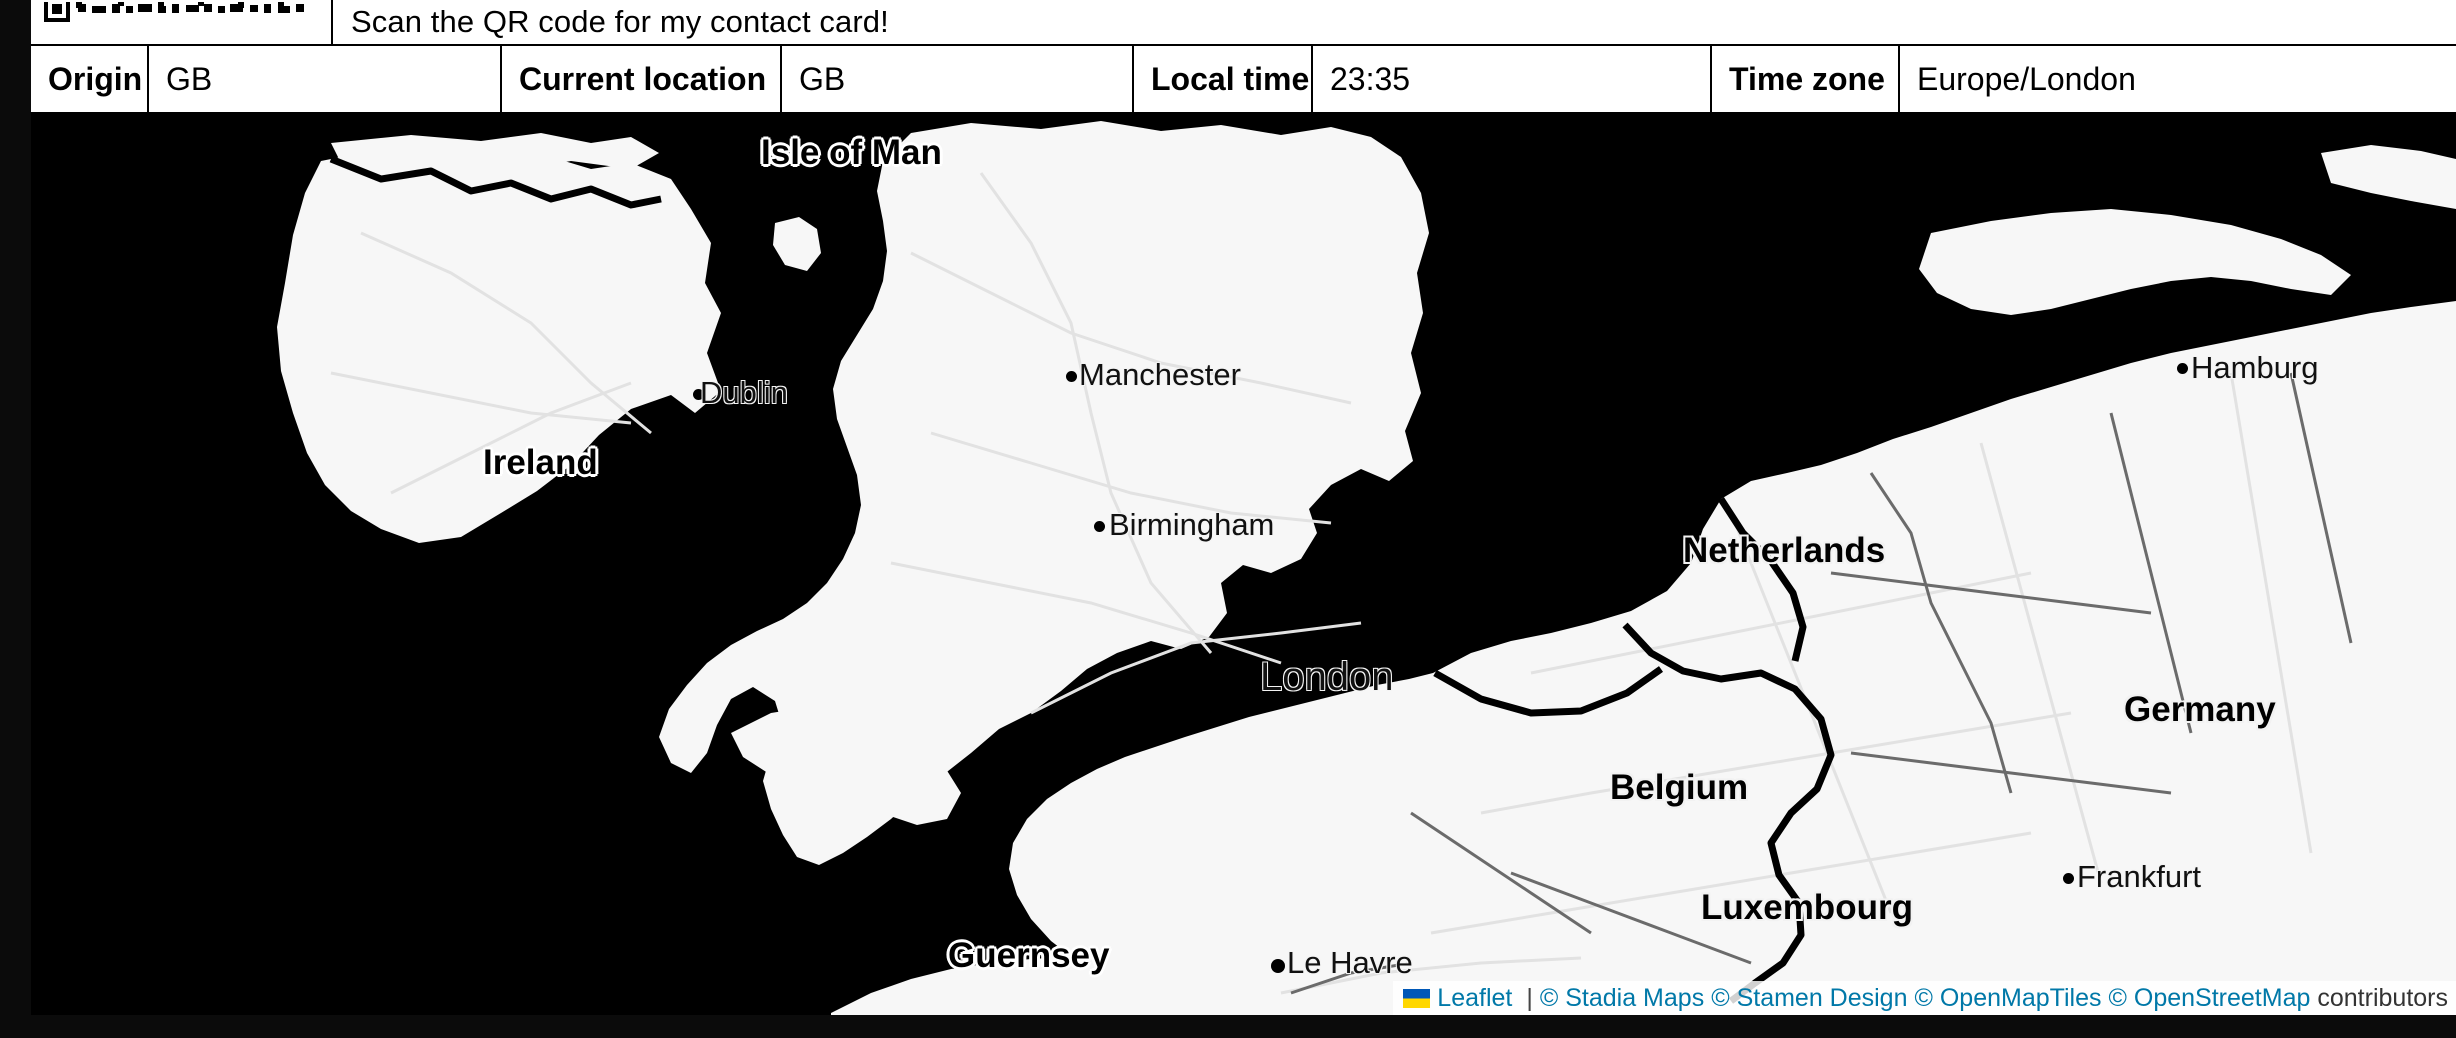 The width and height of the screenshot is (2456, 1038). What do you see at coordinates (1223, 79) in the screenshot?
I see `local-time-label: Local time` at bounding box center [1223, 79].